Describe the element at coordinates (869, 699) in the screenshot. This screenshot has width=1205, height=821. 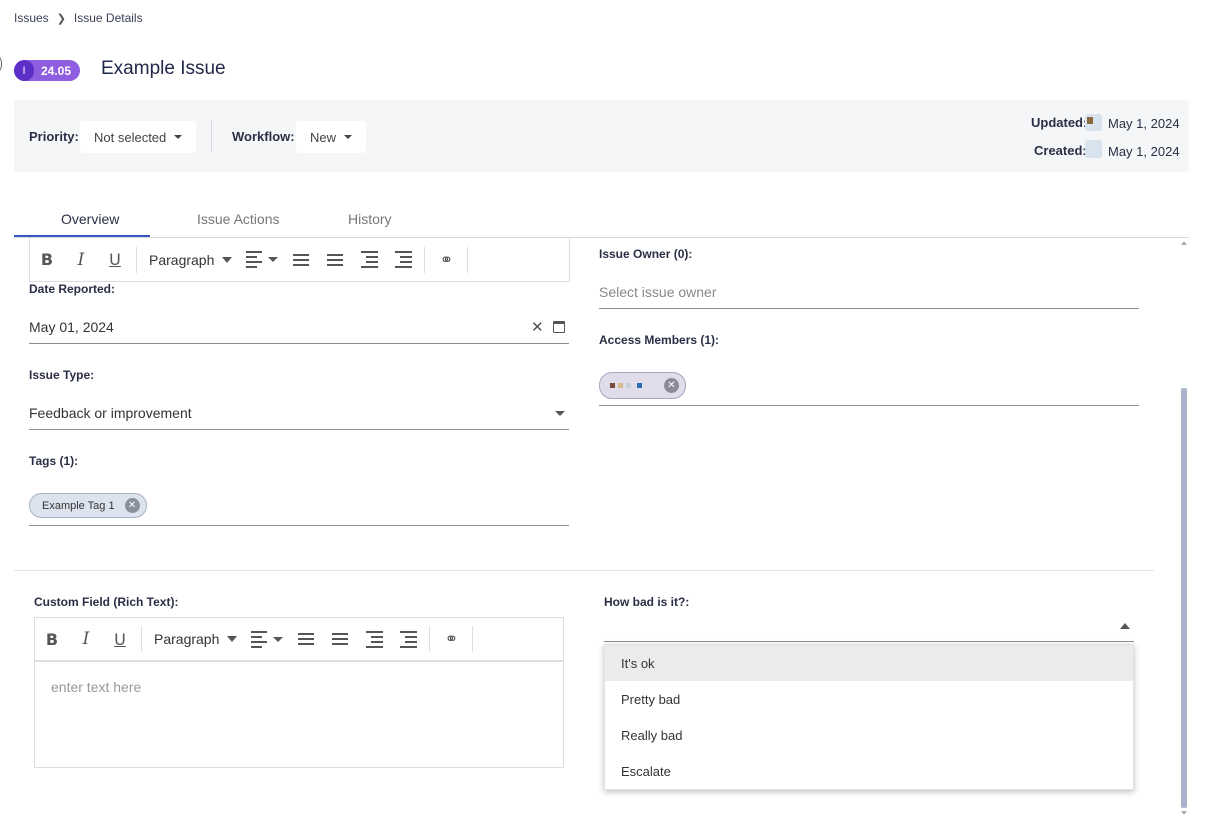
I see `option-pretty-bad: Pretty bad` at that location.